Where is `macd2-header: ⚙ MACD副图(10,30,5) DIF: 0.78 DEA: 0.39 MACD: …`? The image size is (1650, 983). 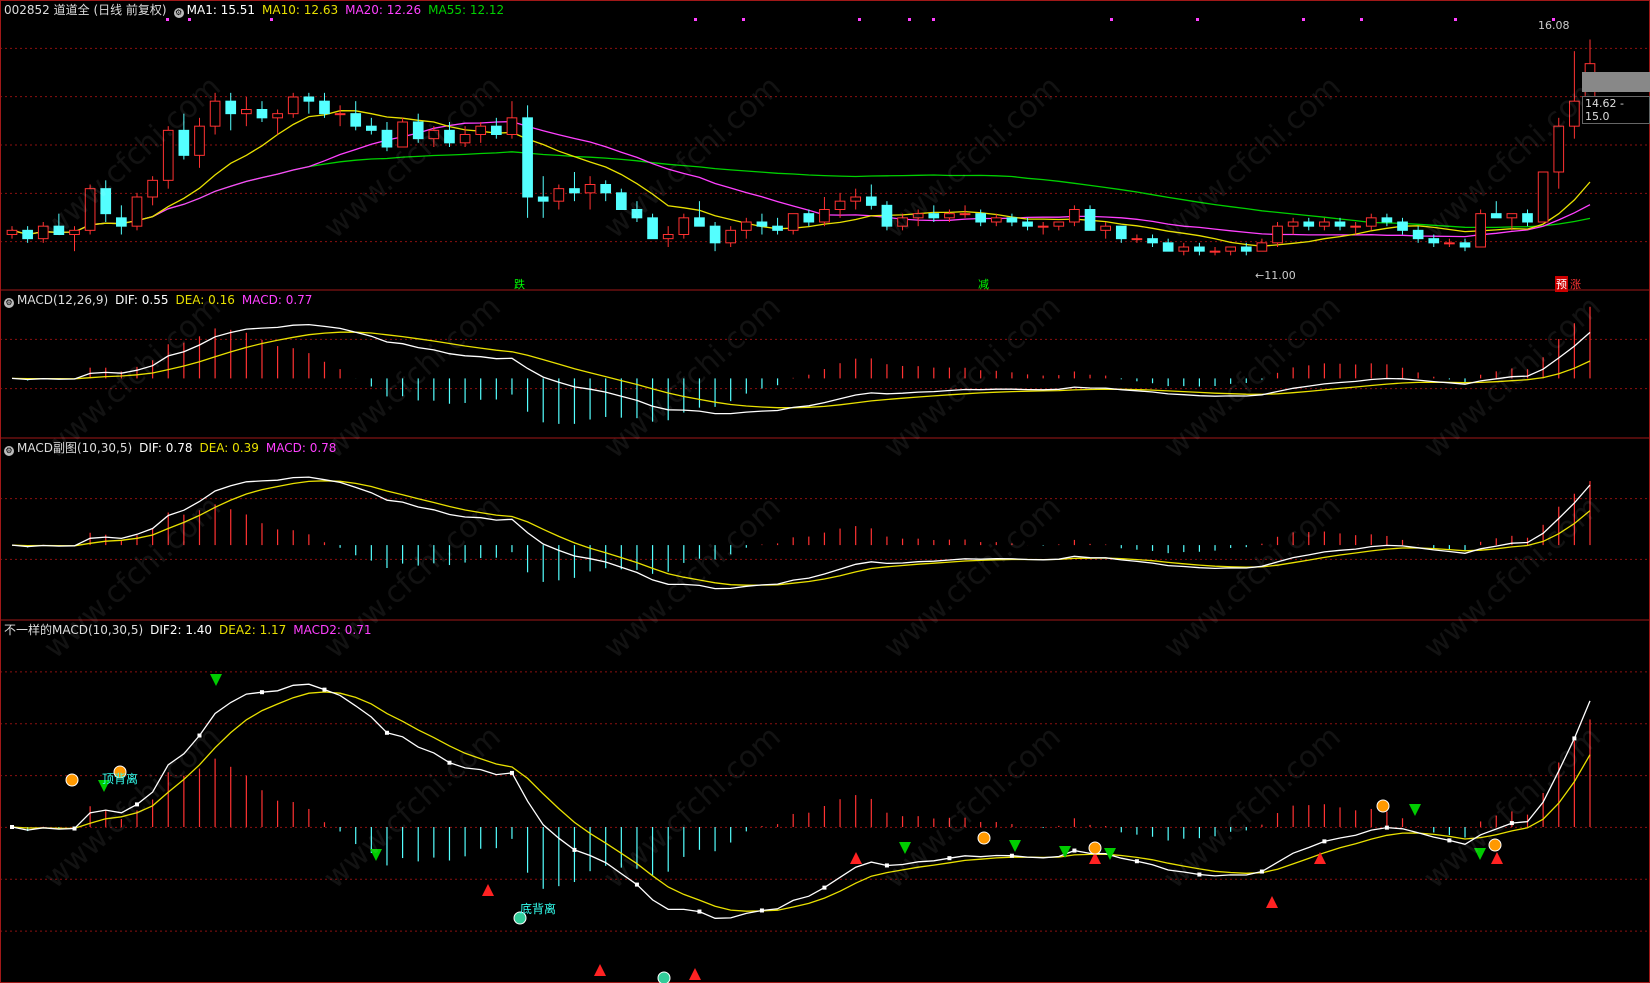 macd2-header: ⚙ MACD副图(10,30,5) DIF: 0.78 DEA: 0.39 MACD: … is located at coordinates (173, 448).